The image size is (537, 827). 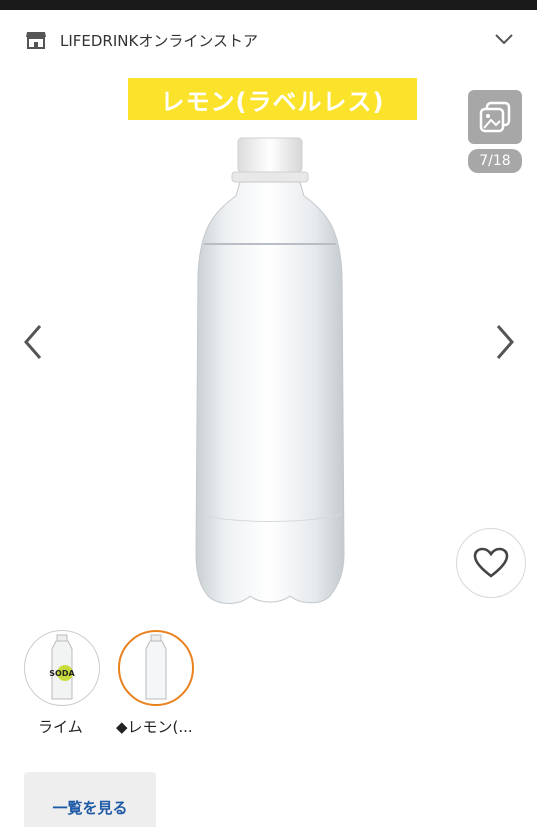 What do you see at coordinates (60, 727) in the screenshot?
I see `variant-label: ライム` at bounding box center [60, 727].